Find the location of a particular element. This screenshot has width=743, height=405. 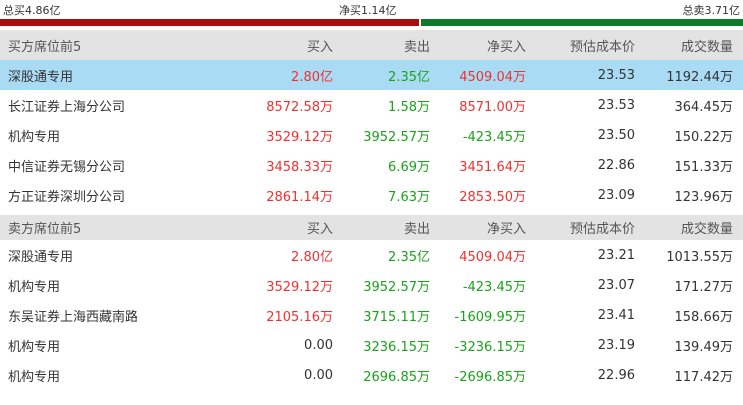

trade-volume: 1192.44万 is located at coordinates (693, 75).